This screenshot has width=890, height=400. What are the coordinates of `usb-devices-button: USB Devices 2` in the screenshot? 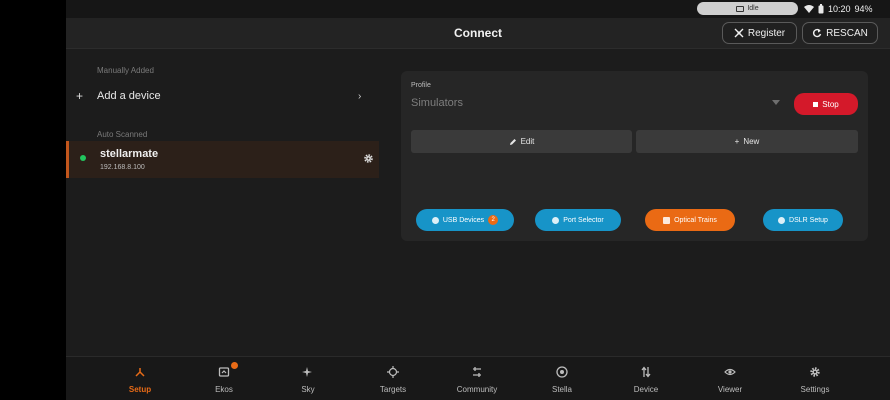 It's located at (465, 220).